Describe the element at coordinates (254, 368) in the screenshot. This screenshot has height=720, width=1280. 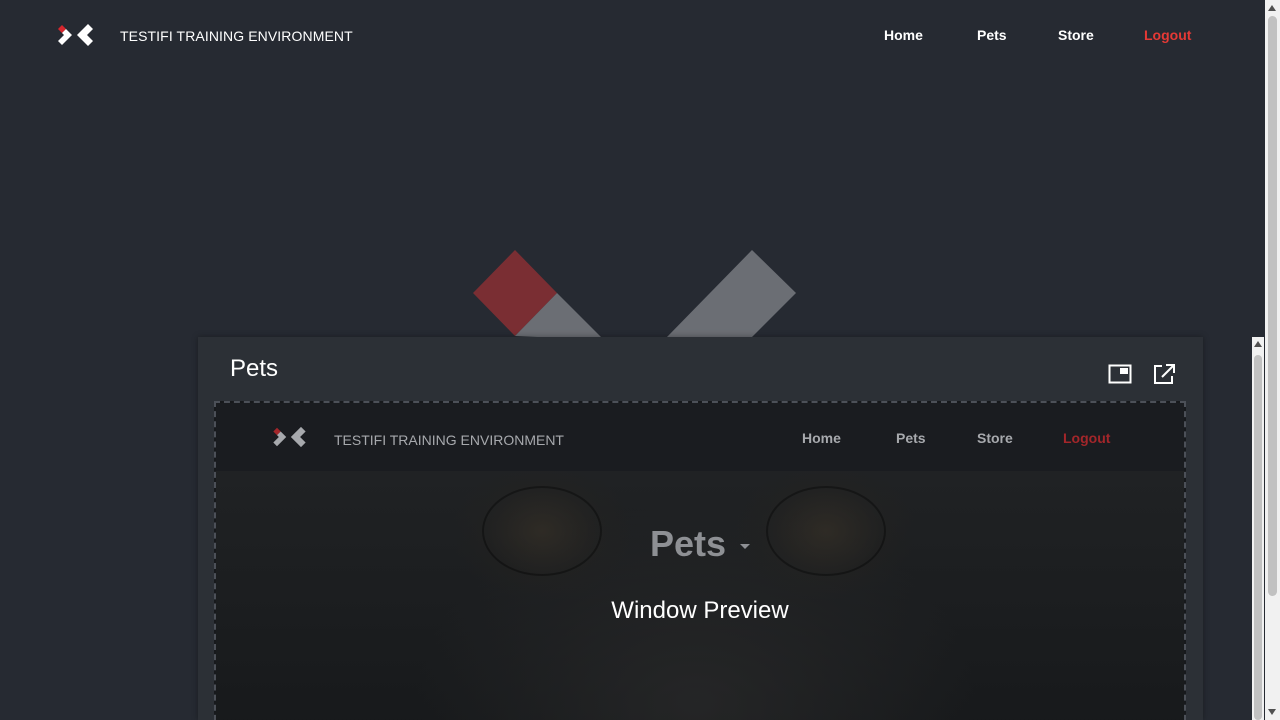
I see `panel-title: Pets` at that location.